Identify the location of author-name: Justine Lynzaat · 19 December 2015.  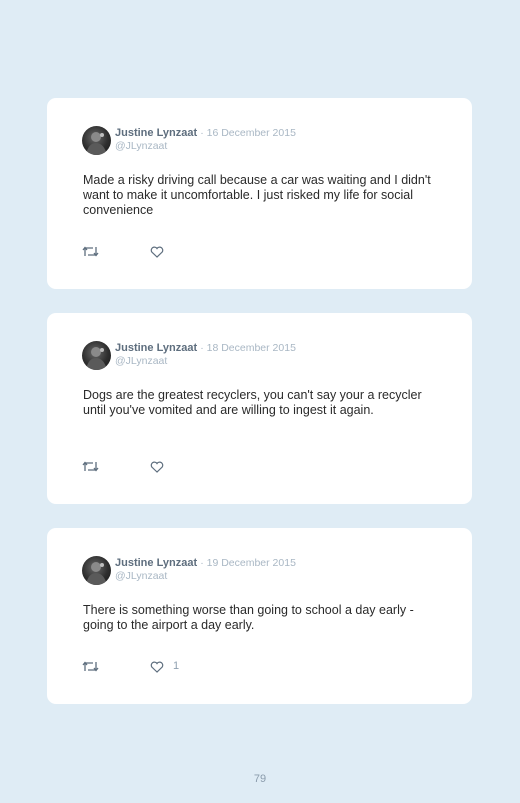
(205, 563).